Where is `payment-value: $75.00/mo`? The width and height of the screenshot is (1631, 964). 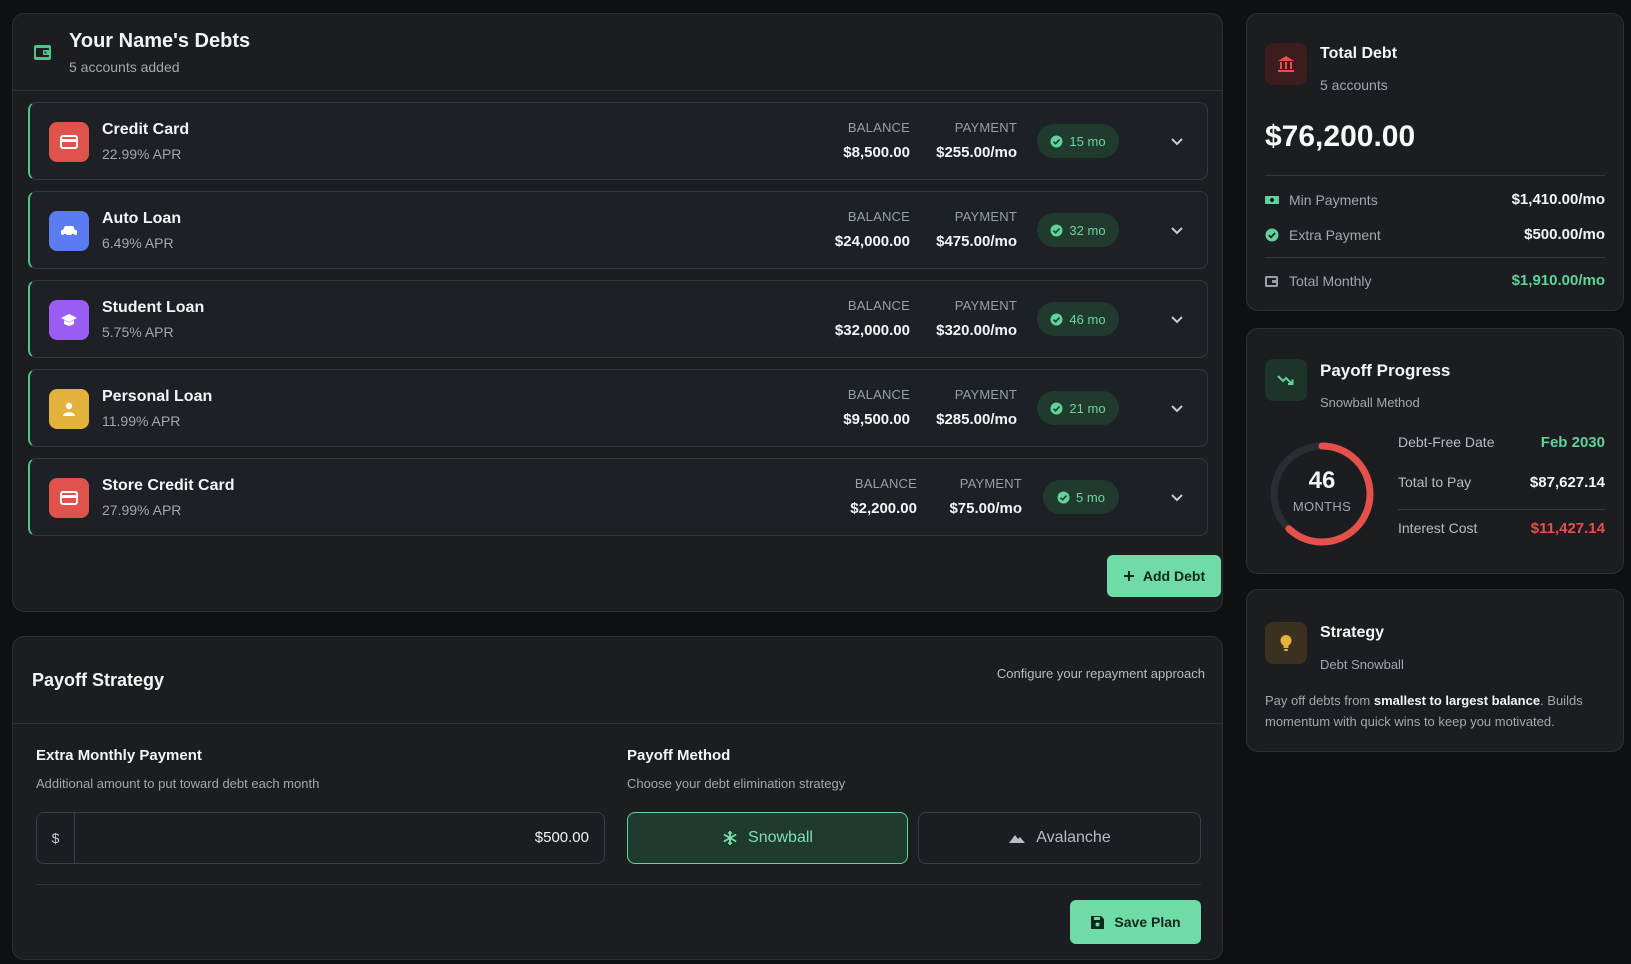 payment-value: $75.00/mo is located at coordinates (985, 508).